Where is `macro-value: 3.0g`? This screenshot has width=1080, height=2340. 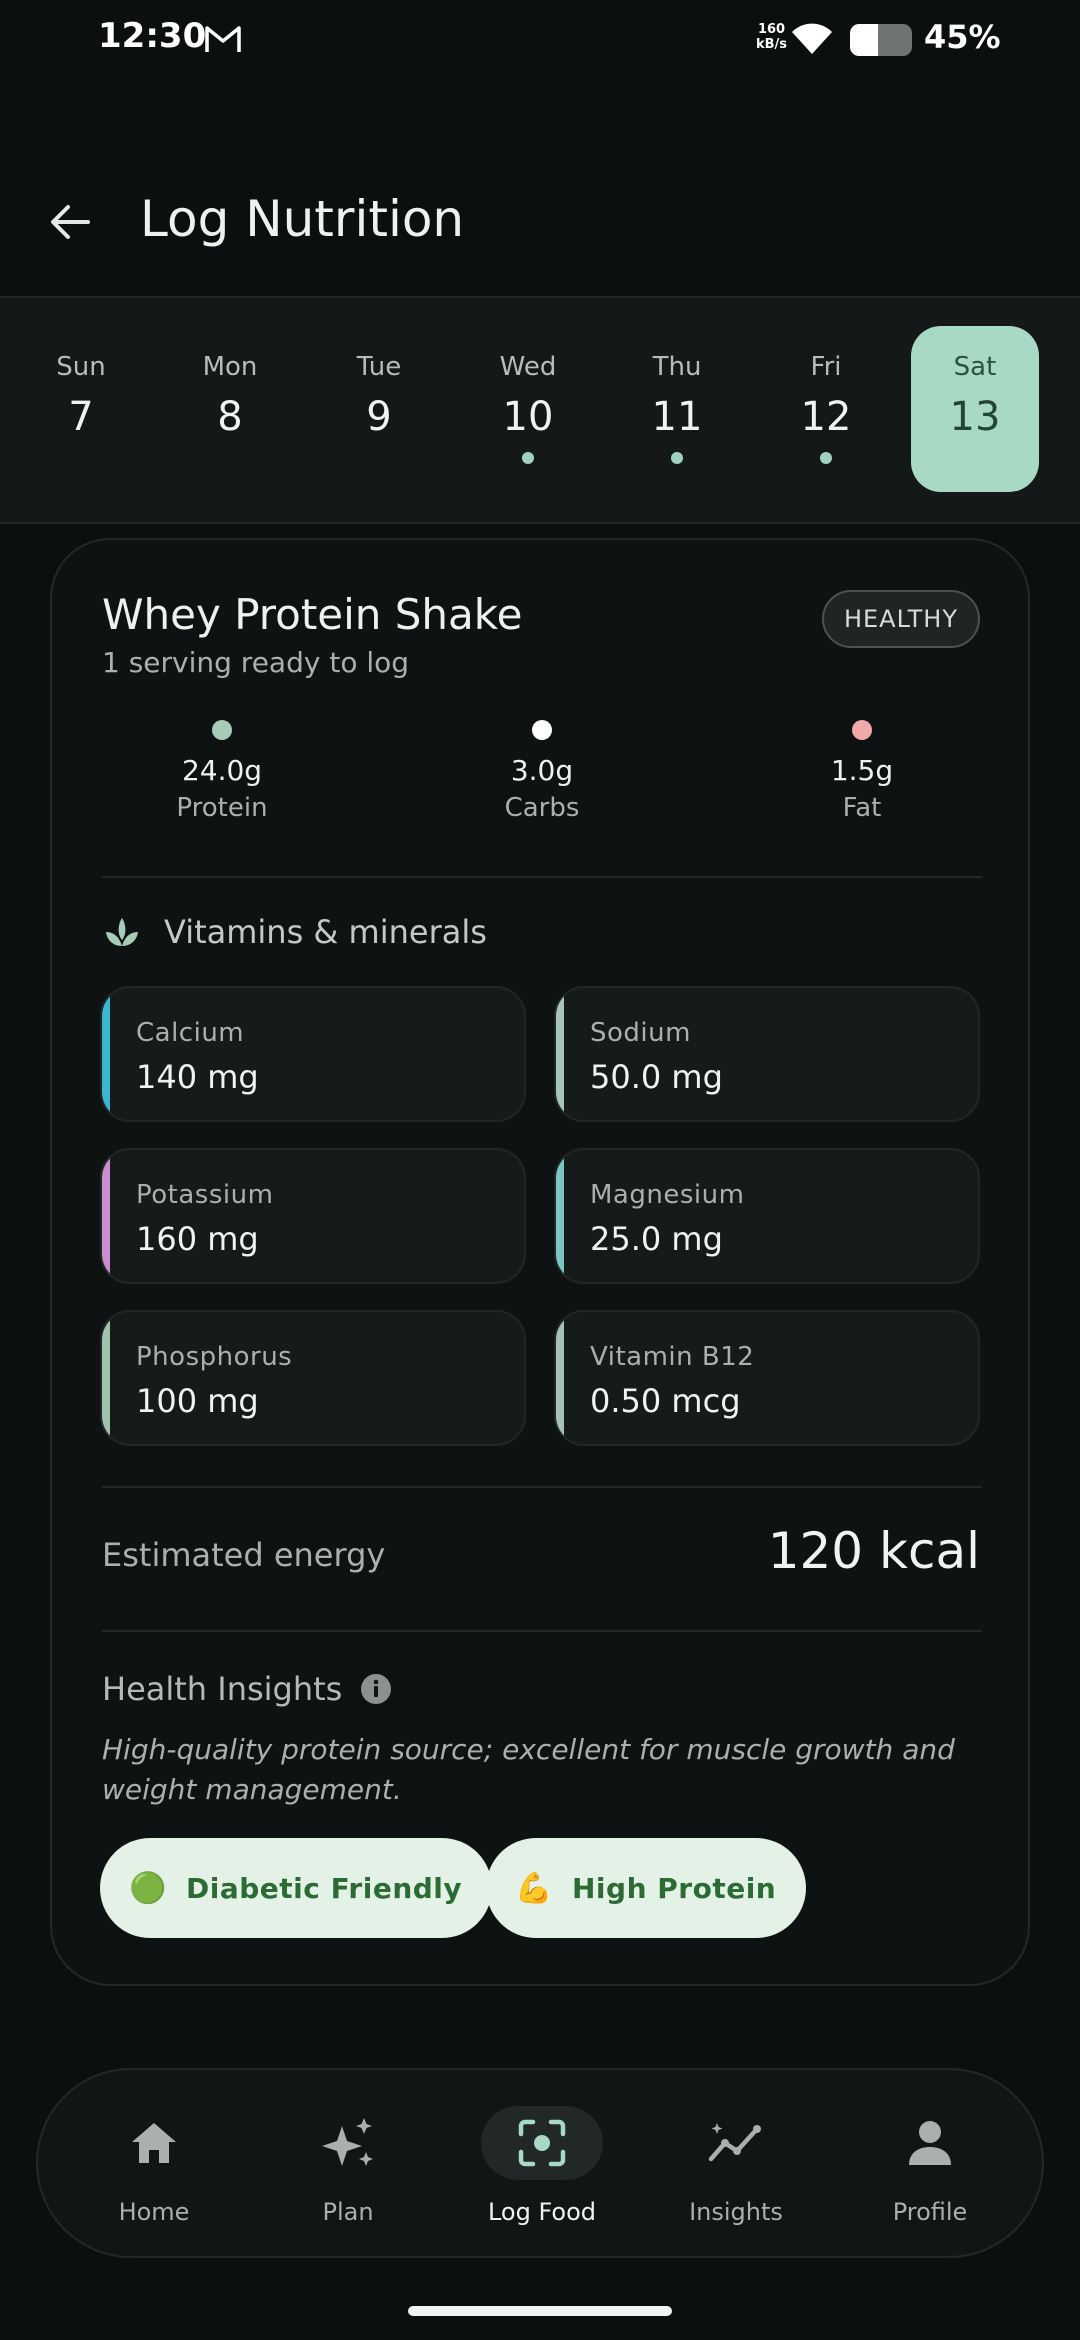 macro-value: 3.0g is located at coordinates (542, 770).